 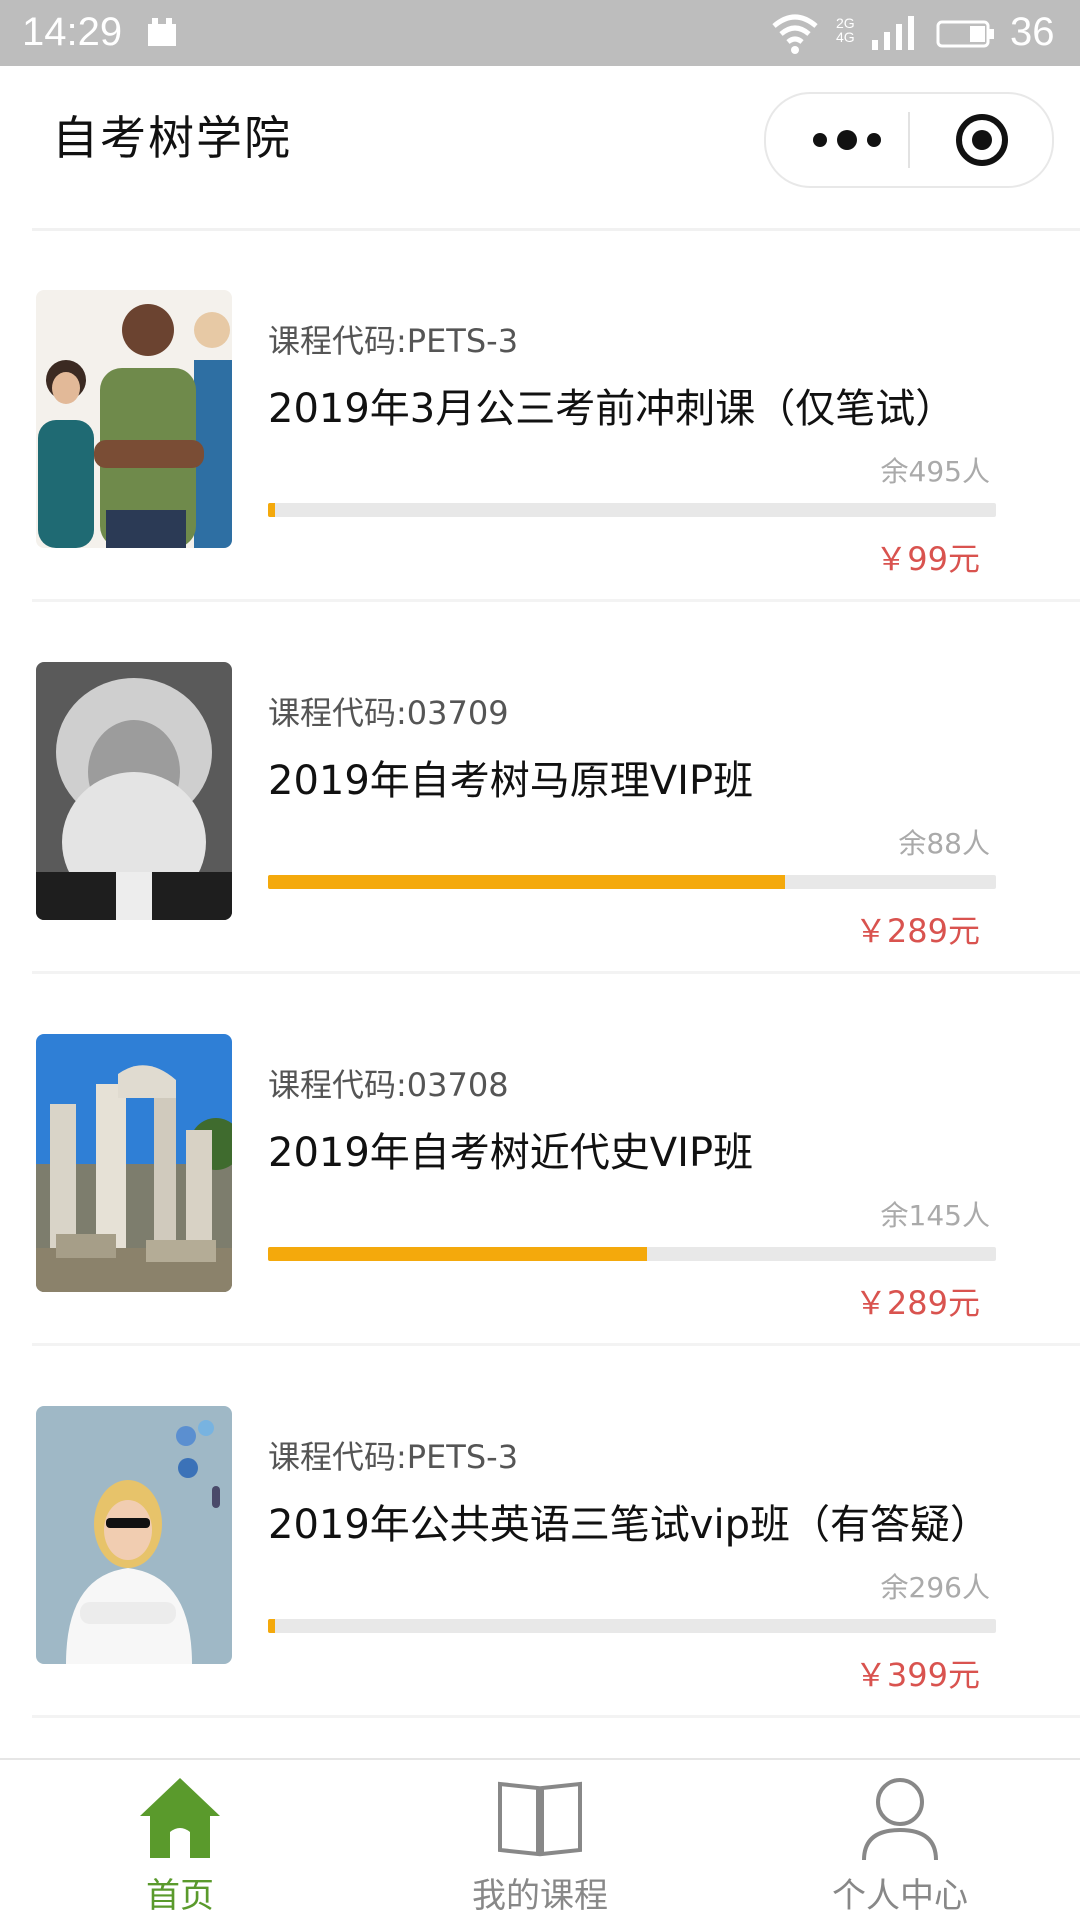 What do you see at coordinates (965, 34) in the screenshot?
I see `battery-icon` at bounding box center [965, 34].